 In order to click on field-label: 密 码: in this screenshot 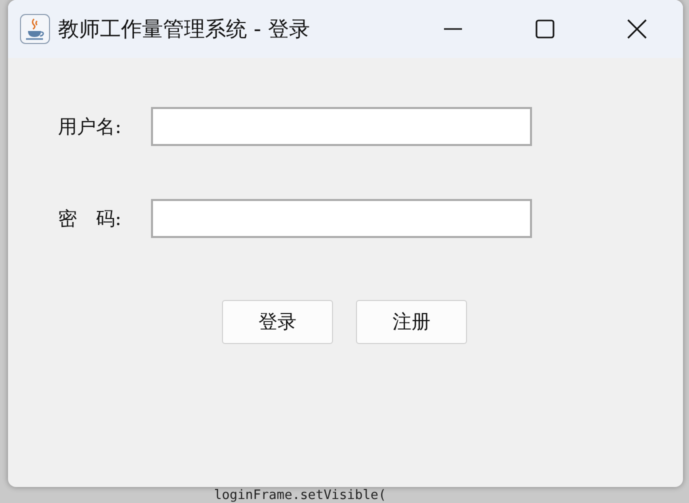, I will do `click(90, 219)`.